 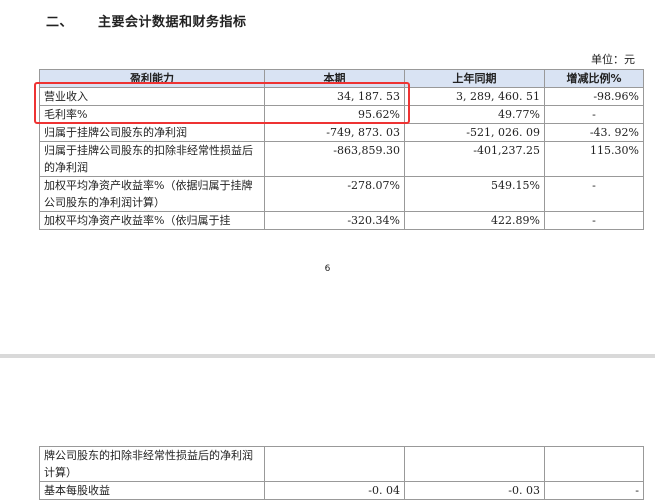 I want to click on previous-value: -521, 026. 09, so click(x=474, y=132).